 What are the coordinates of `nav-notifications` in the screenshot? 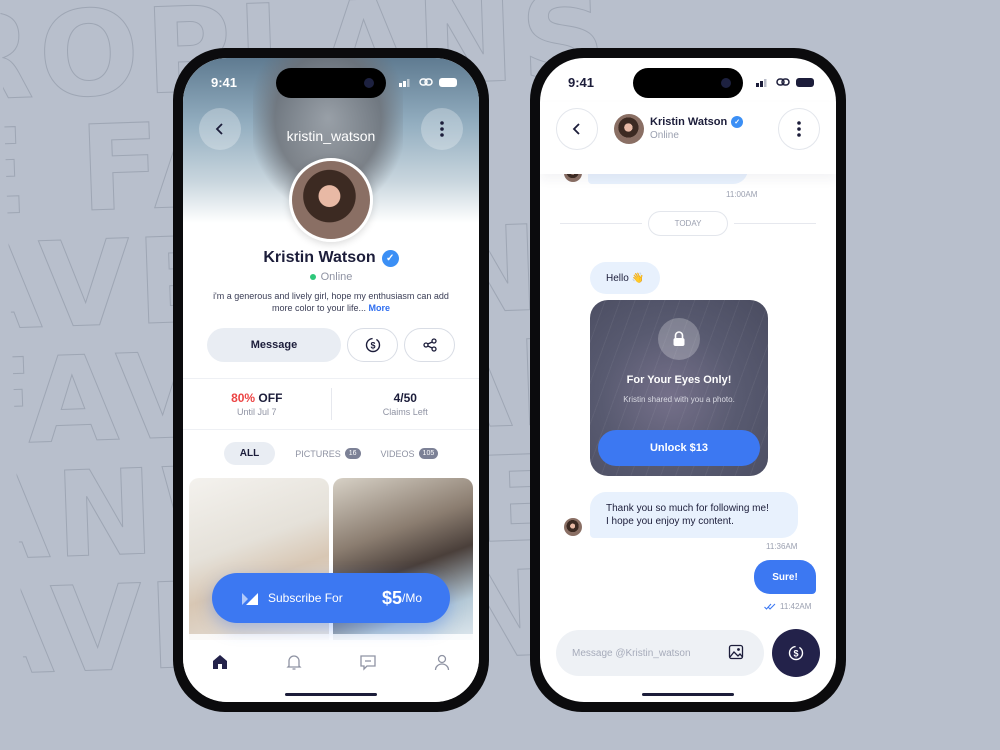 It's located at (294, 662).